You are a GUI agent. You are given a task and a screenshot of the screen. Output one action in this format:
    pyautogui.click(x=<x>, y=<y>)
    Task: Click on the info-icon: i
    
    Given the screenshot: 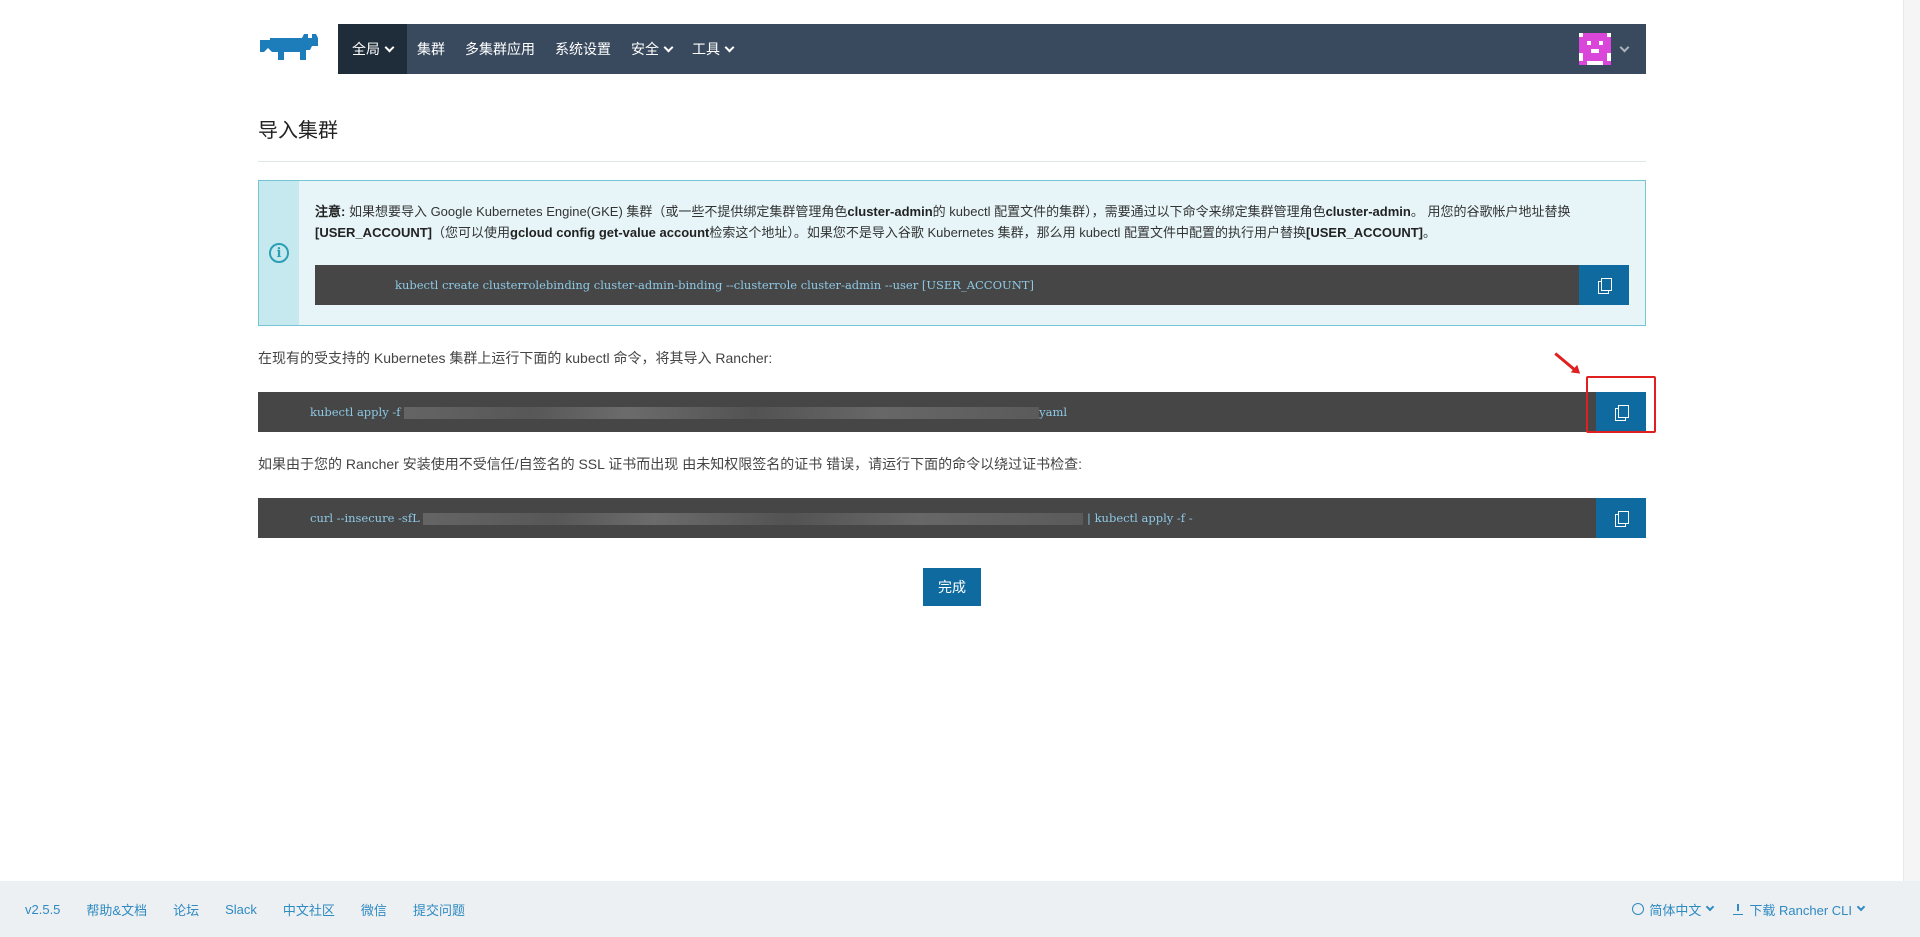 What is the action you would take?
    pyautogui.click(x=279, y=253)
    